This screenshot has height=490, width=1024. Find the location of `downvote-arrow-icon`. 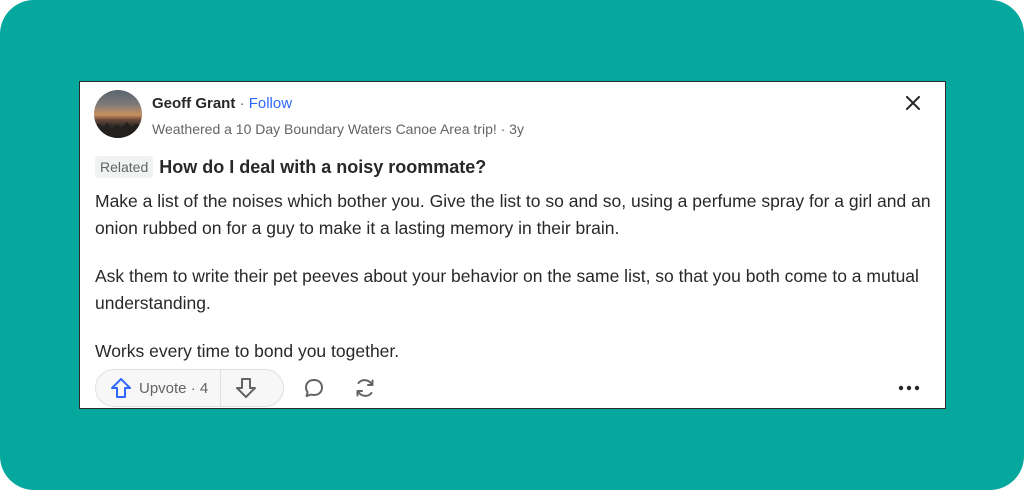

downvote-arrow-icon is located at coordinates (246, 388).